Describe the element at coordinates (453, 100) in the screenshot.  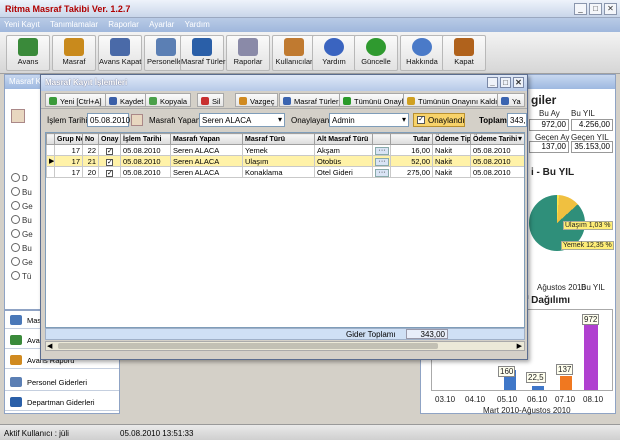
I see `tumunun-onayini-kaldir-button: Tümünün Onayını Kaldır` at that location.